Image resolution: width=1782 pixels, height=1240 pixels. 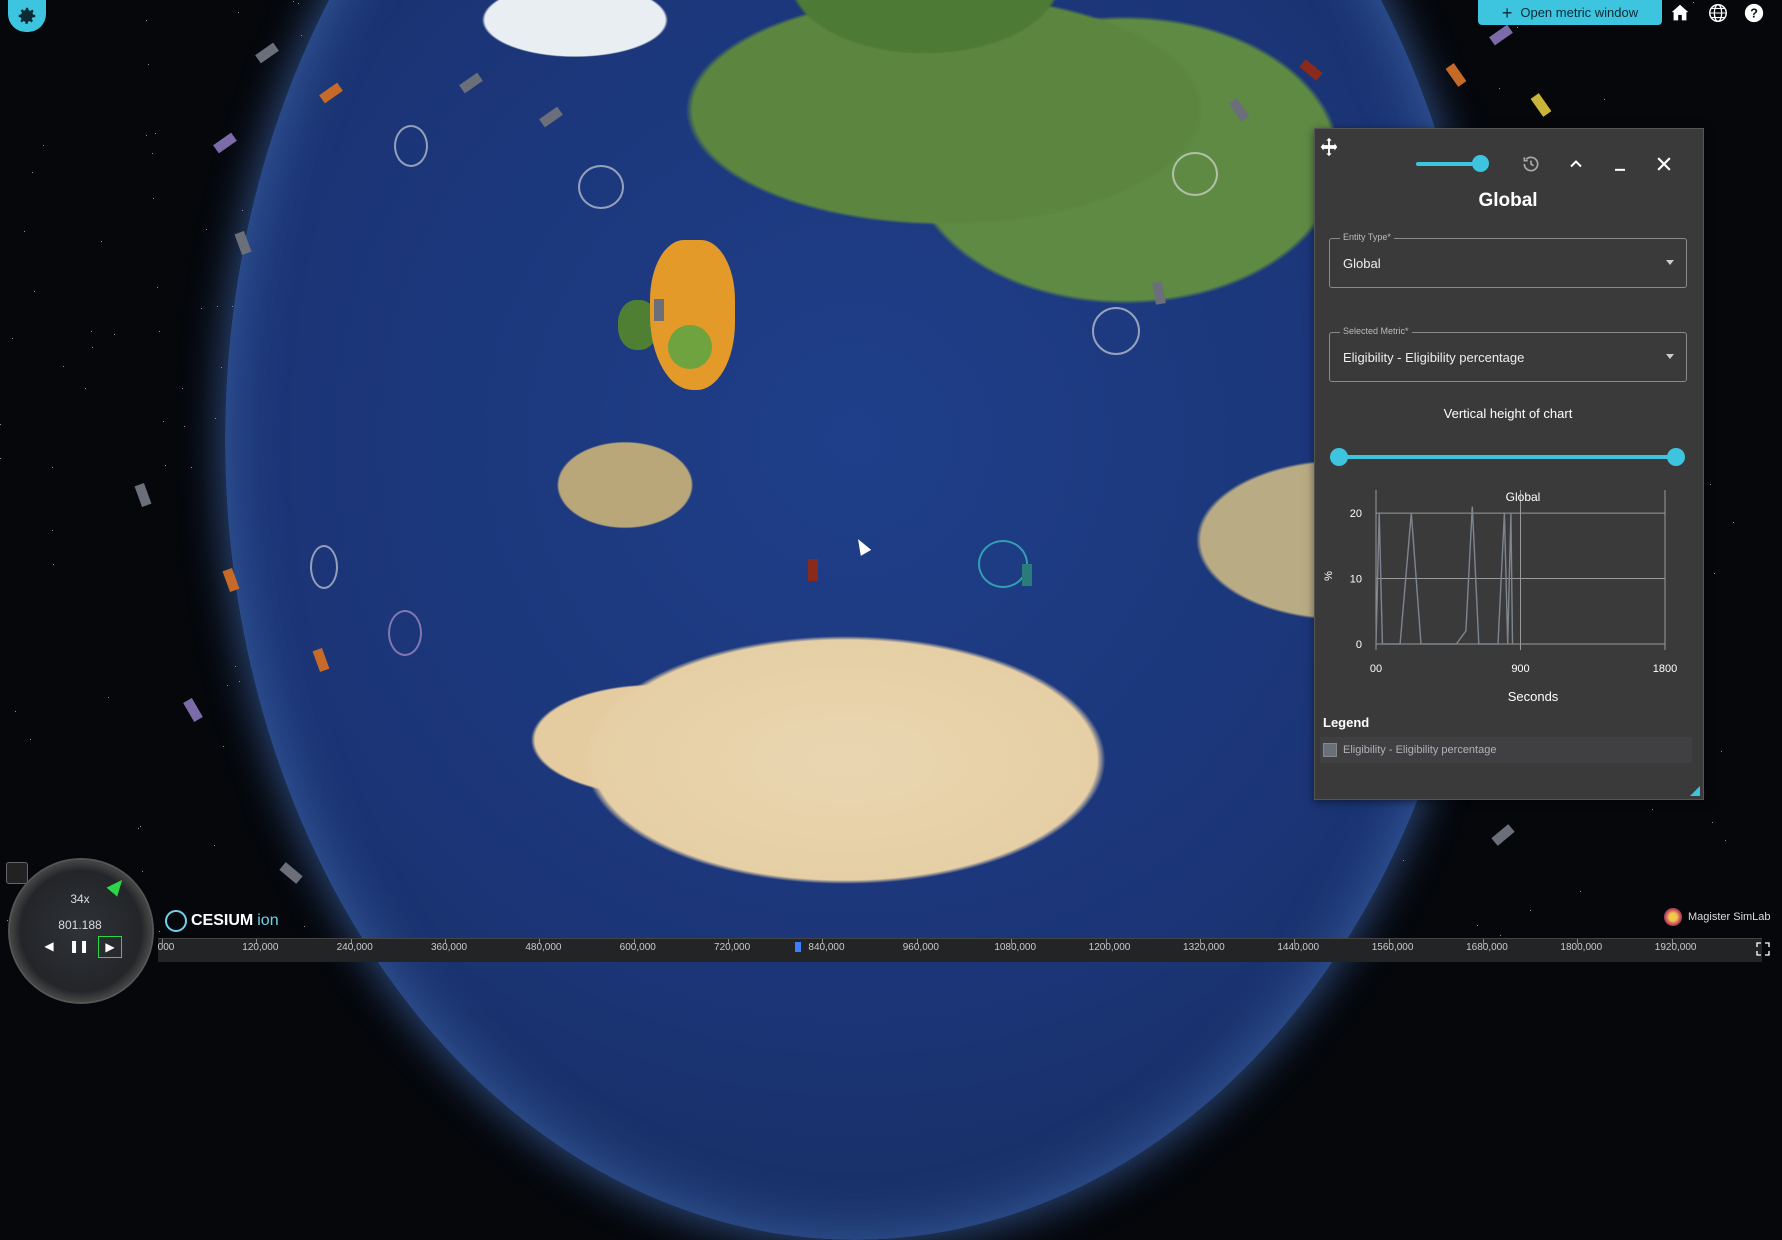 I want to click on home-button, so click(x=1680, y=13).